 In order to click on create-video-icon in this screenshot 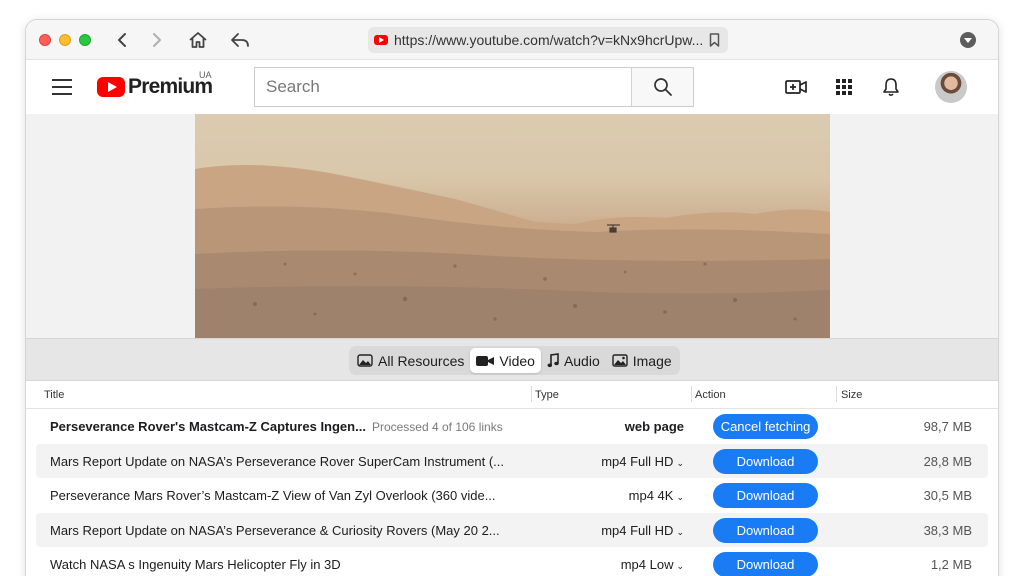, I will do `click(796, 87)`.